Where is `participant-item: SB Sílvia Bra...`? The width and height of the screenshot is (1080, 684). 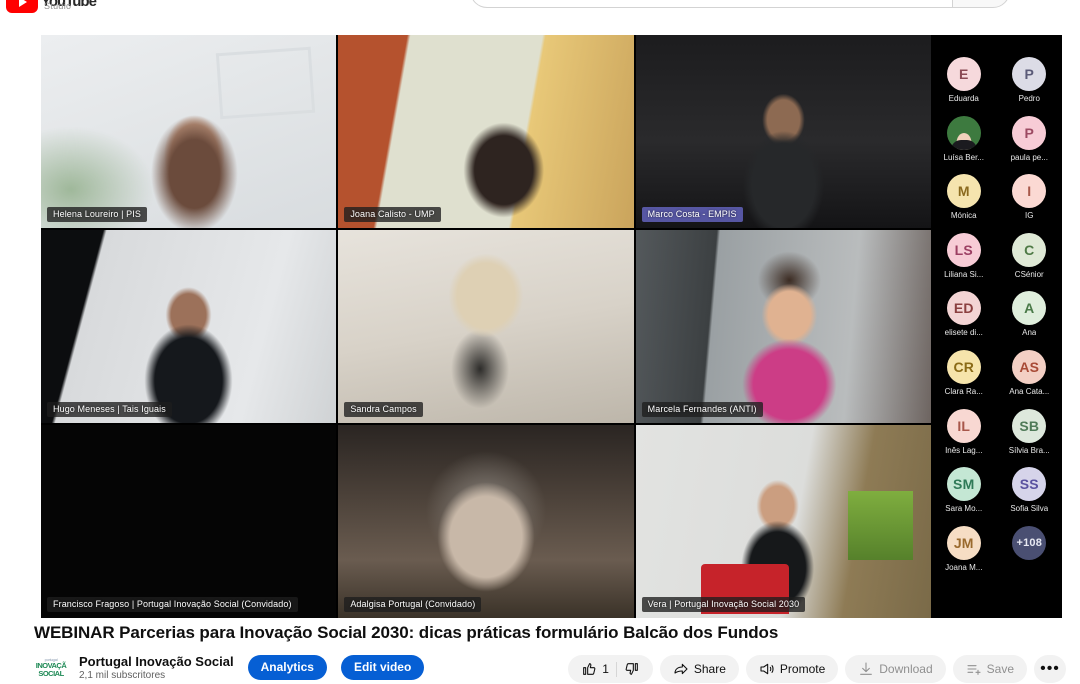 participant-item: SB Sílvia Bra... is located at coordinates (1029, 438).